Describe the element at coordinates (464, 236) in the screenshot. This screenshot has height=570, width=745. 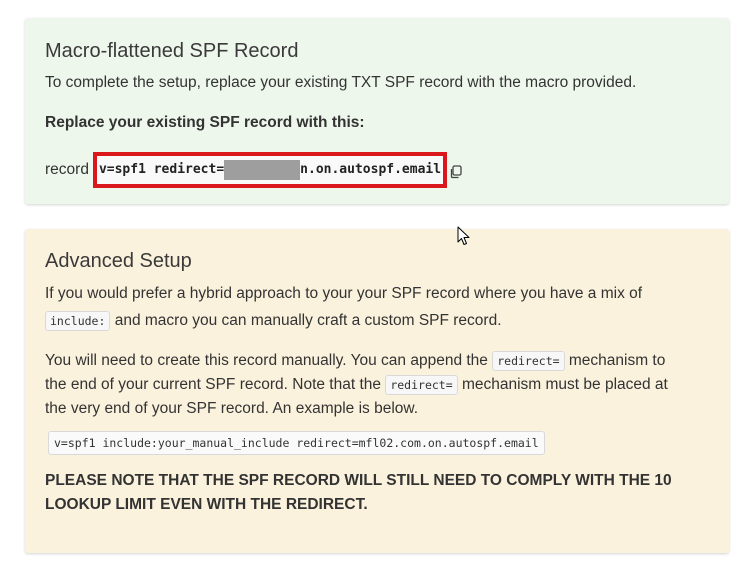
I see `mouse-cursor-icon` at that location.